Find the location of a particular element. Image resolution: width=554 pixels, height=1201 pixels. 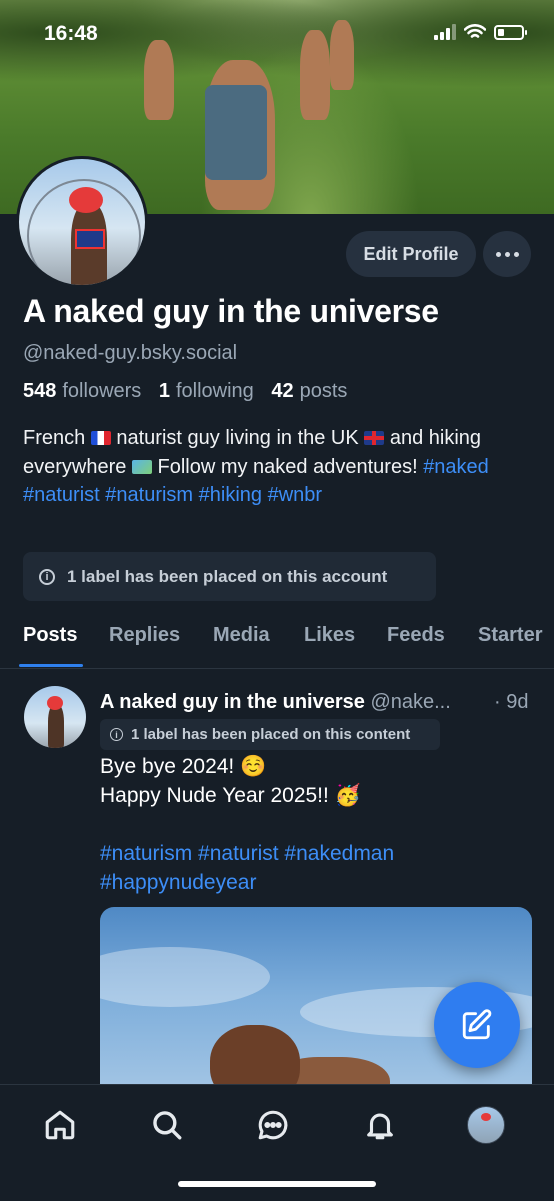

status-icons is located at coordinates (480, 32).